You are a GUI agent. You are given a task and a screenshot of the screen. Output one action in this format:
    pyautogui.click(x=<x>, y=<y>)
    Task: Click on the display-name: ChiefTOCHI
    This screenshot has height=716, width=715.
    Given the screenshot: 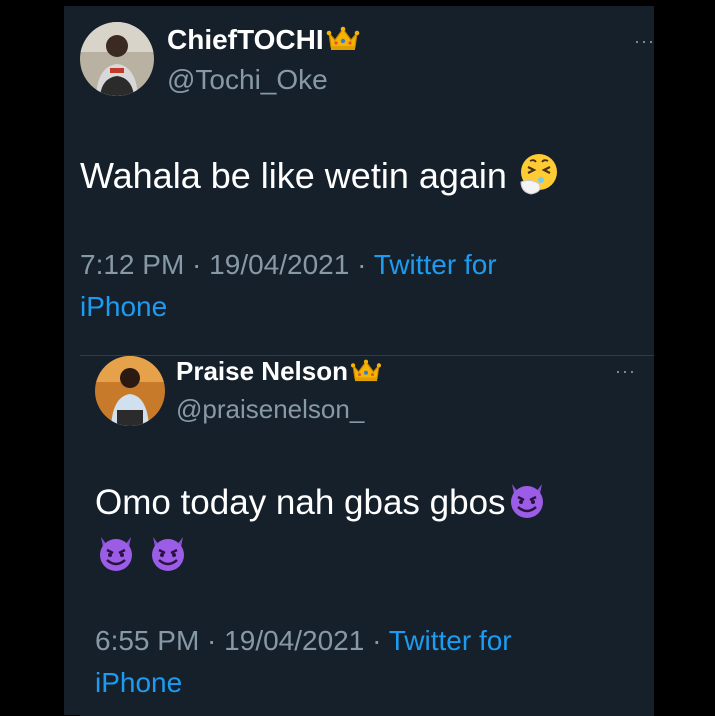 What is the action you would take?
    pyautogui.click(x=263, y=41)
    